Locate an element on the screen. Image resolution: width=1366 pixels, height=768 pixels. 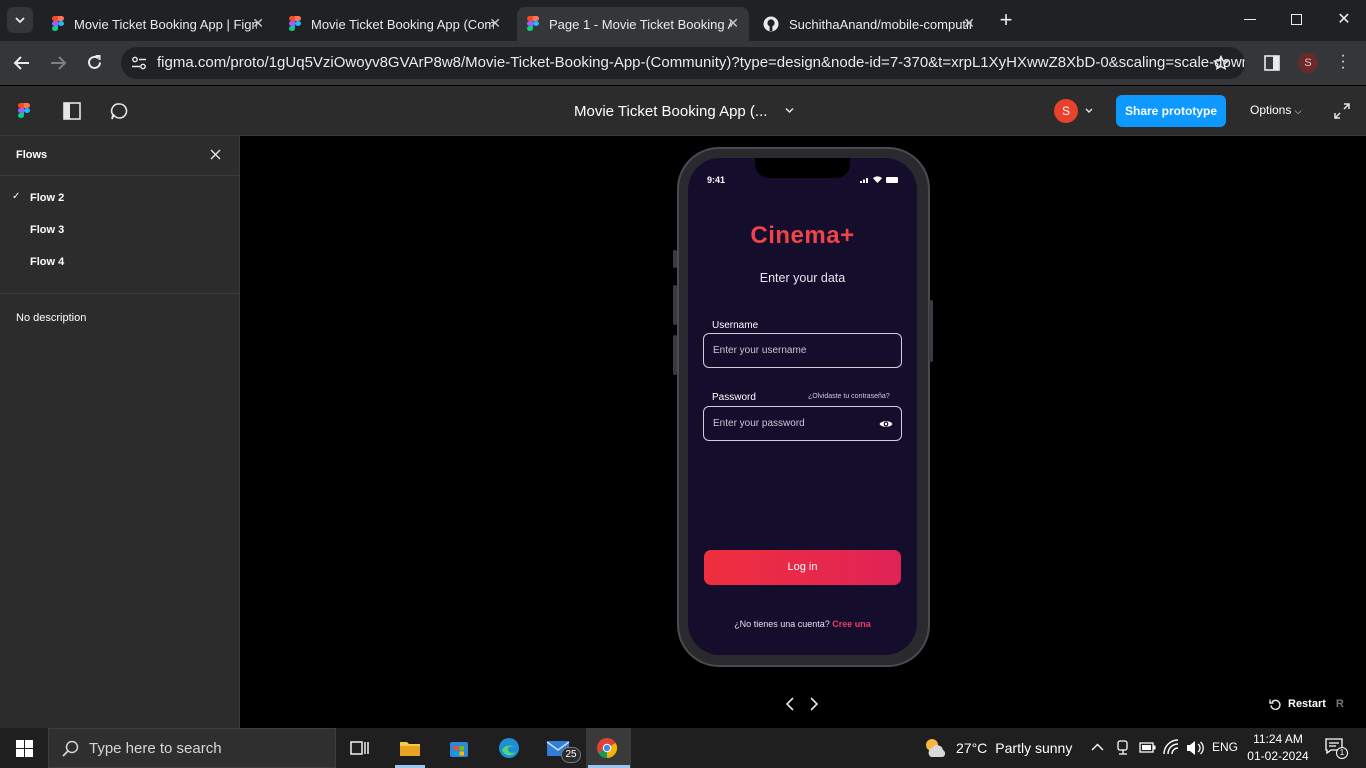
chevron-up-icon is located at coordinates (1097, 747).